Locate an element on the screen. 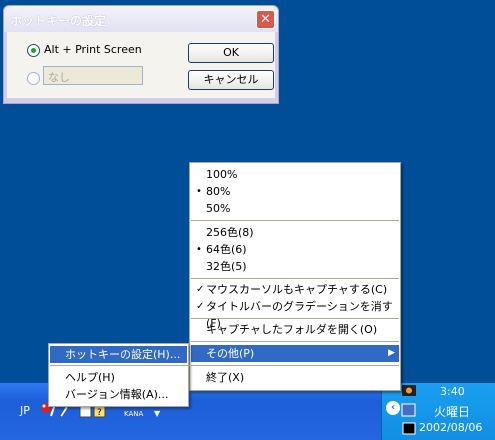  dialog-body: Alt + Print Screen なし OK キャンセル is located at coordinates (141, 65).